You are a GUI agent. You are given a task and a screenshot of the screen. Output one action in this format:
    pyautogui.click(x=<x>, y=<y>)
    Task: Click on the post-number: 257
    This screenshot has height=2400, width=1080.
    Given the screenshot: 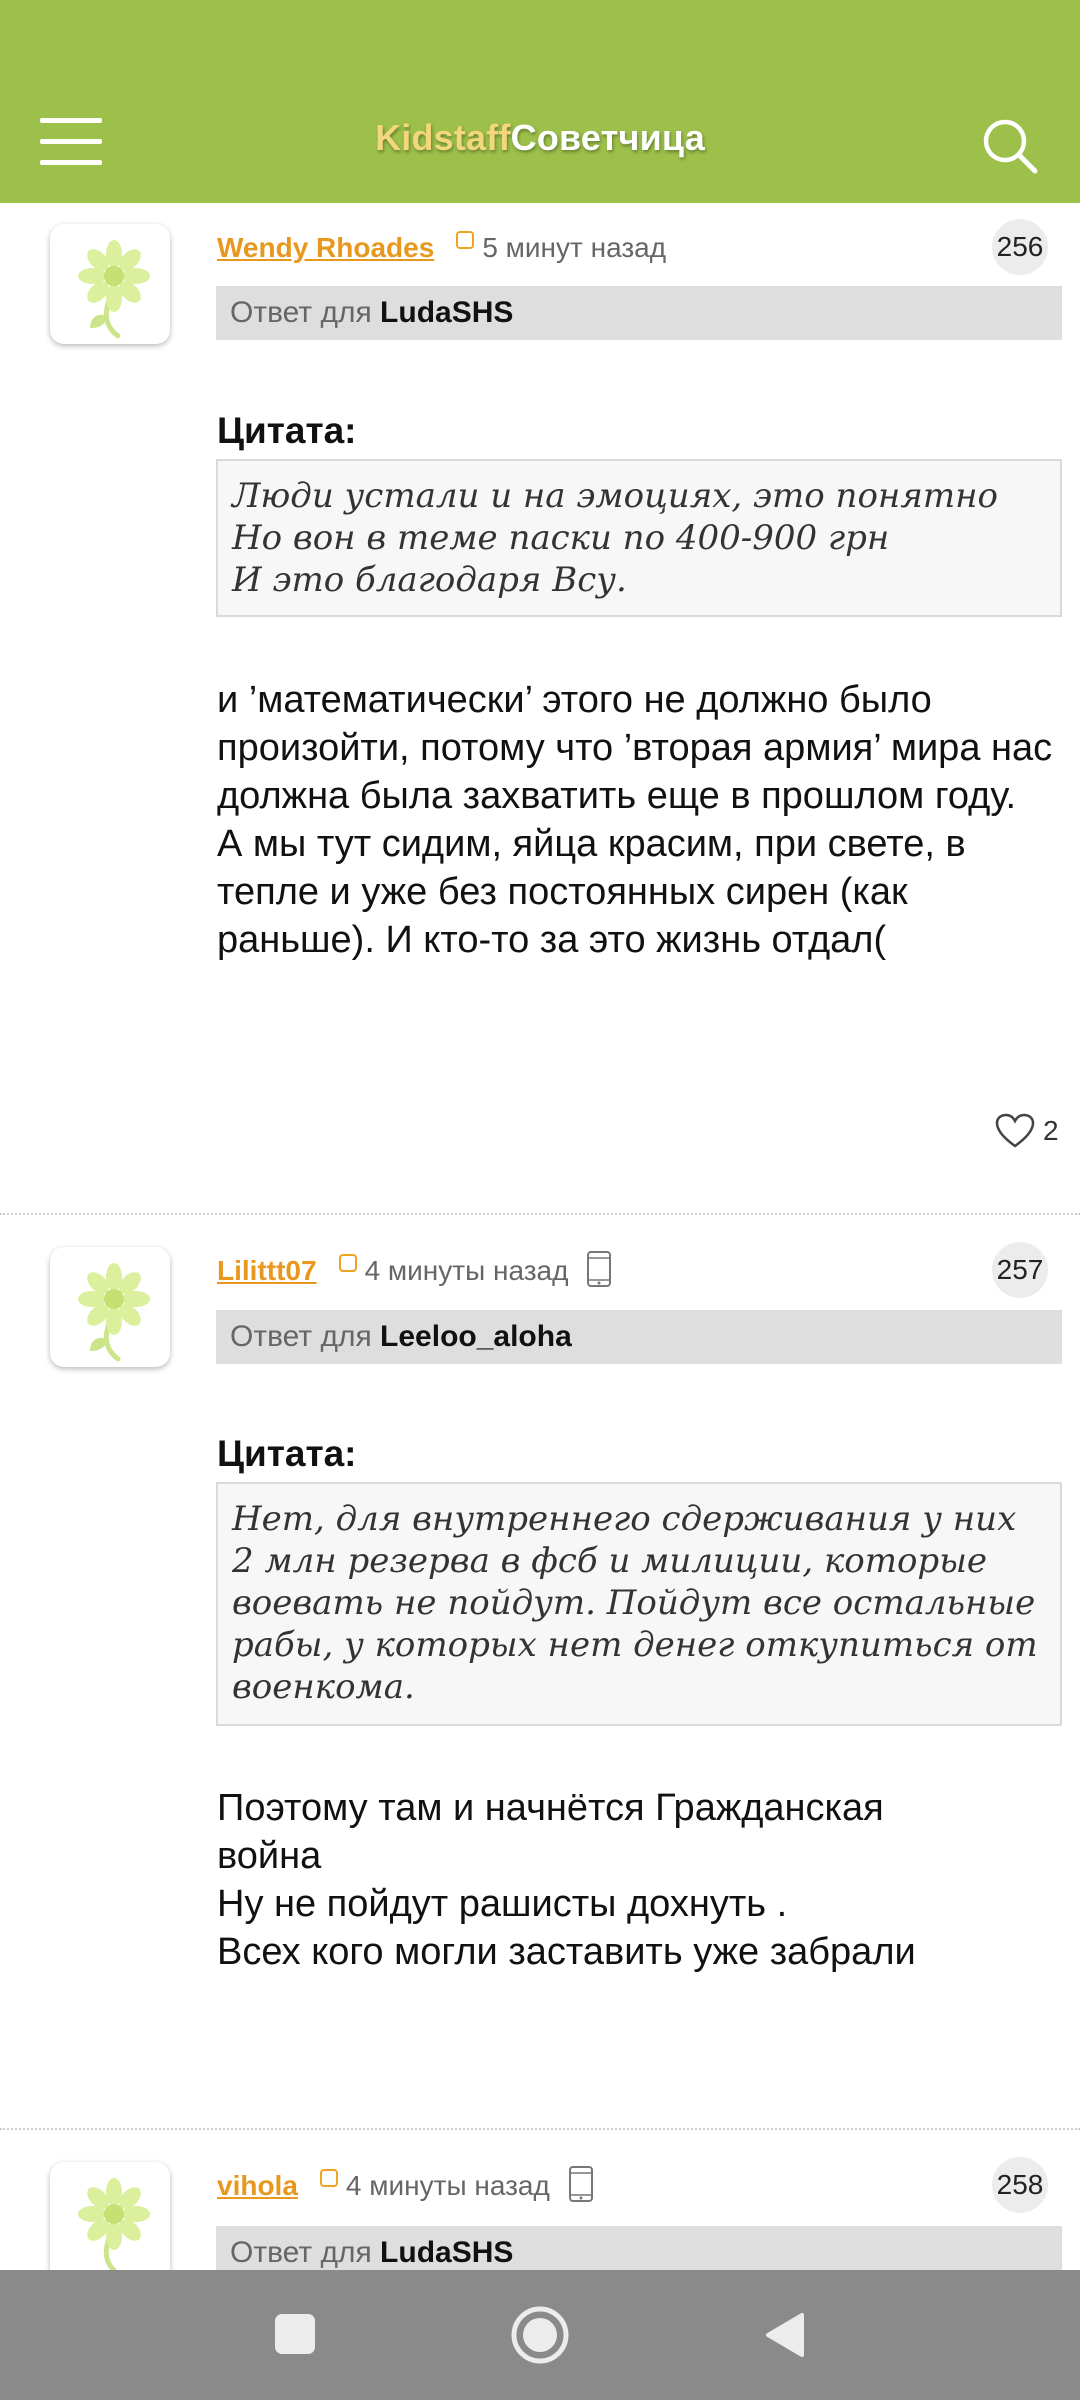 What is the action you would take?
    pyautogui.click(x=1020, y=1270)
    